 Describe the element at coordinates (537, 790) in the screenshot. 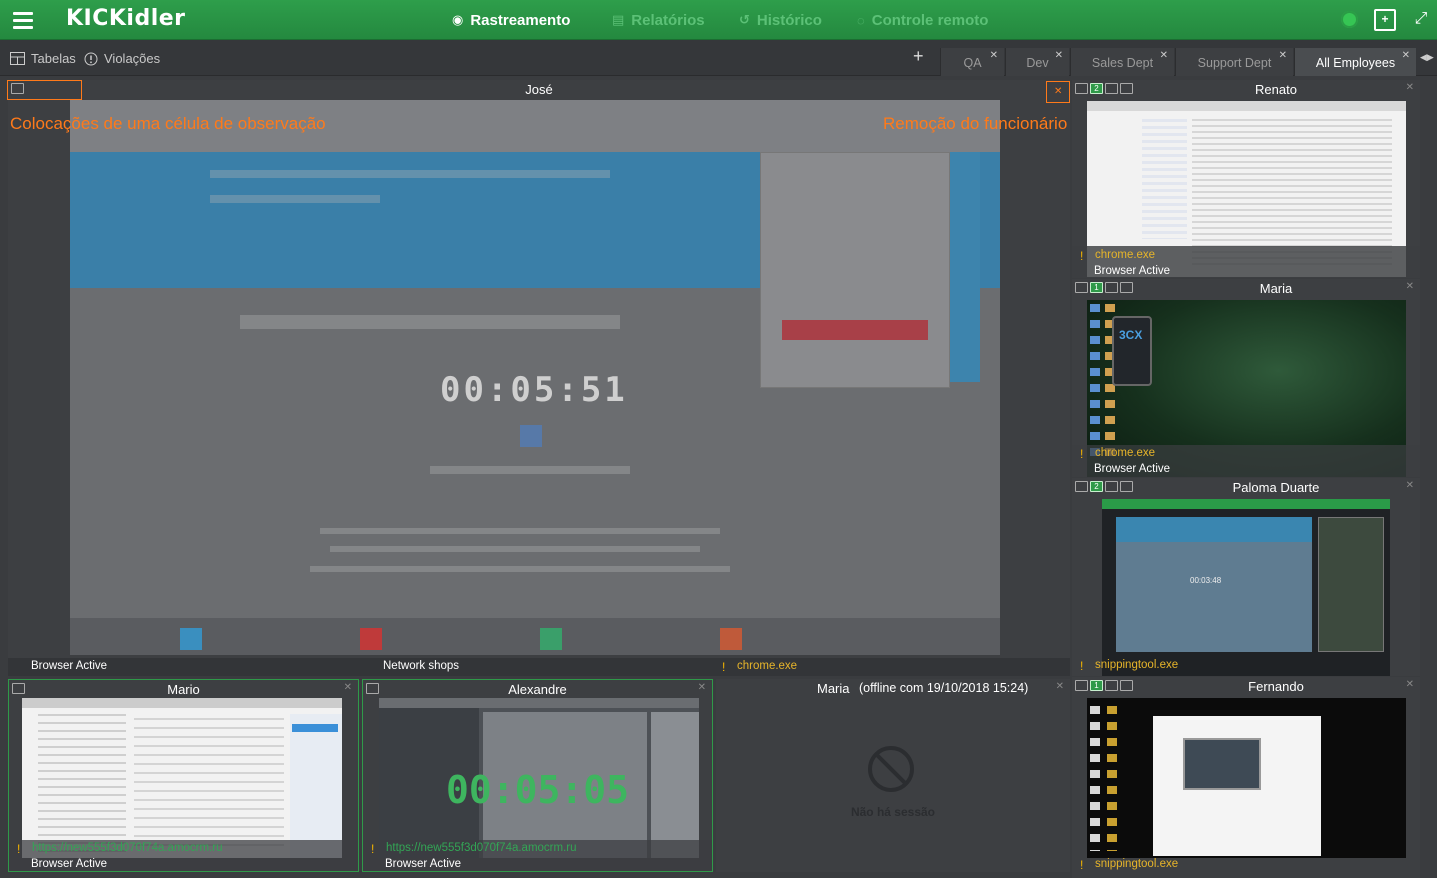

I see `session-timer: 00:05:05` at that location.